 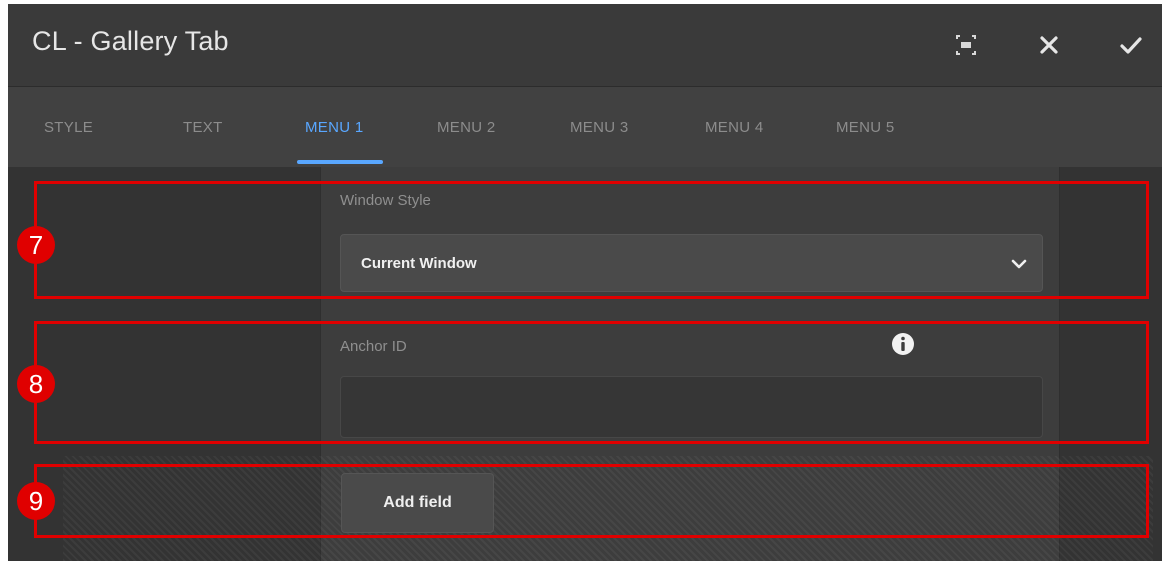 What do you see at coordinates (599, 127) in the screenshot?
I see `tab-menu-3: MENU 3` at bounding box center [599, 127].